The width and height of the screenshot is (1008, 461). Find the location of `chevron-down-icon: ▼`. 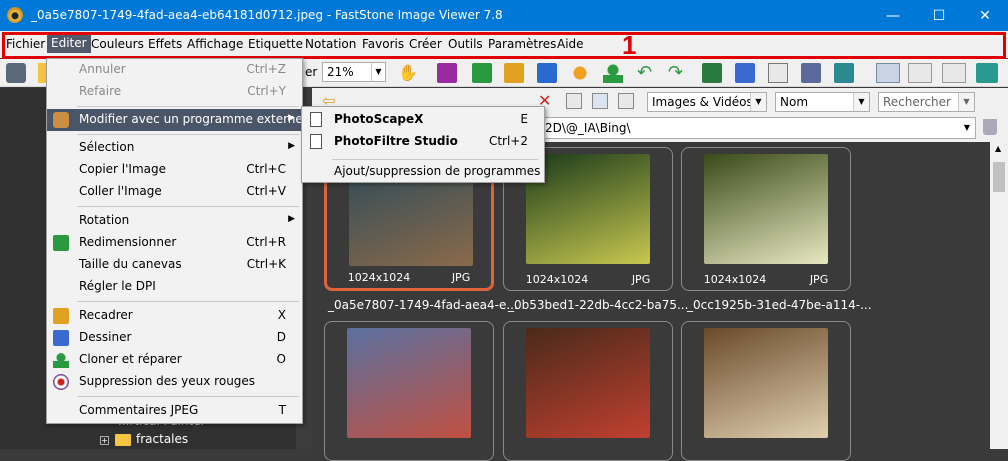

chevron-down-icon: ▼ is located at coordinates (758, 102).